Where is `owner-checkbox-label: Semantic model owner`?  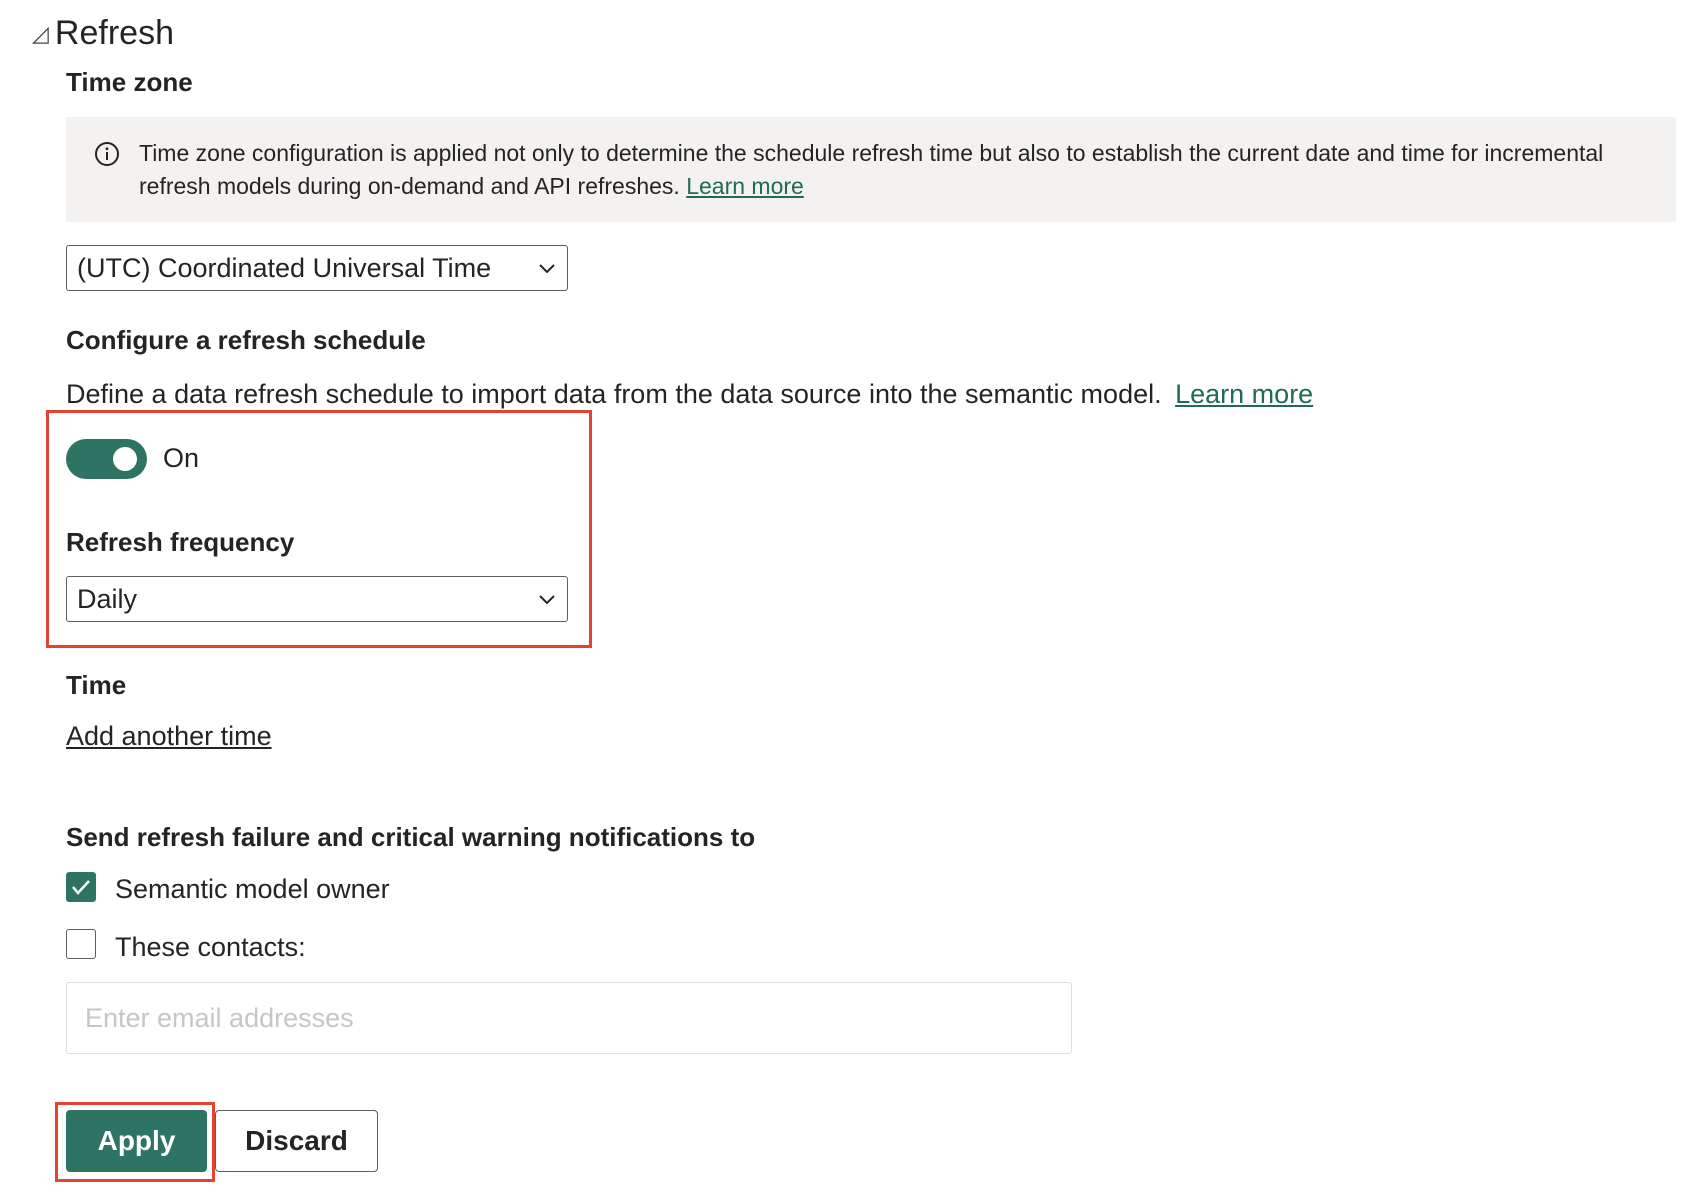
owner-checkbox-label: Semantic model owner is located at coordinates (252, 889).